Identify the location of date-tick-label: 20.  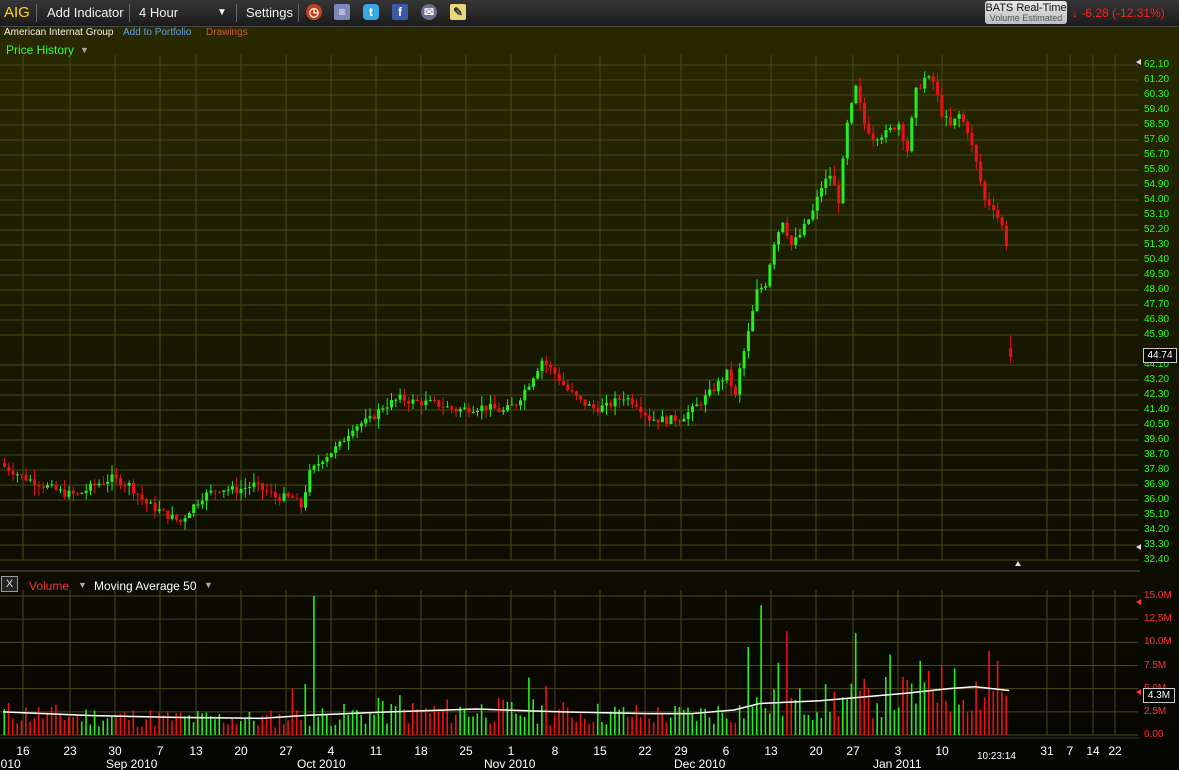
(241, 751).